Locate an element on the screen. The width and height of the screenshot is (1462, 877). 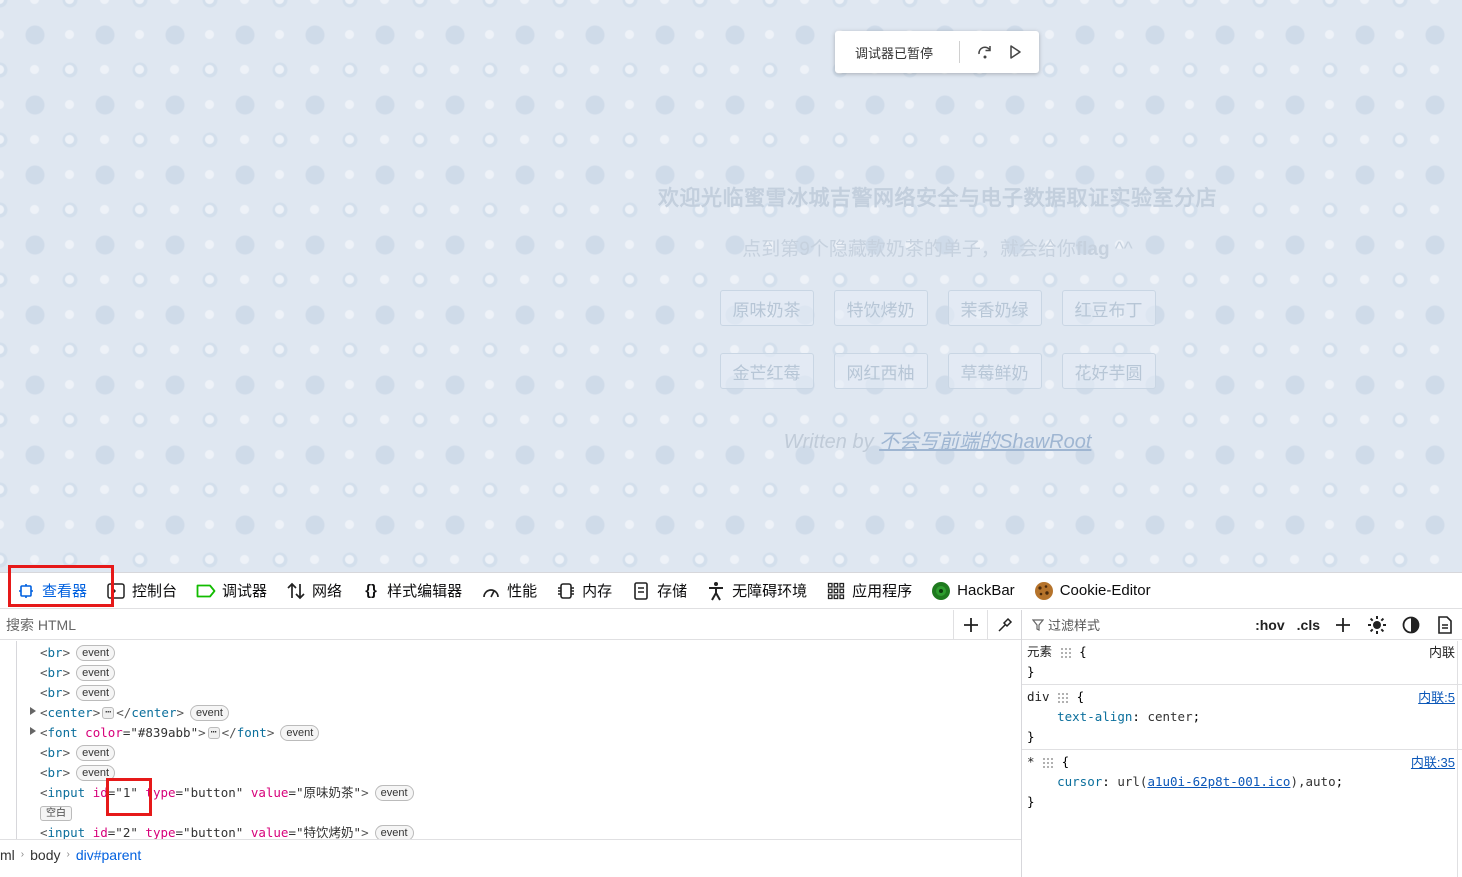
filter-icon is located at coordinates (1038, 624).